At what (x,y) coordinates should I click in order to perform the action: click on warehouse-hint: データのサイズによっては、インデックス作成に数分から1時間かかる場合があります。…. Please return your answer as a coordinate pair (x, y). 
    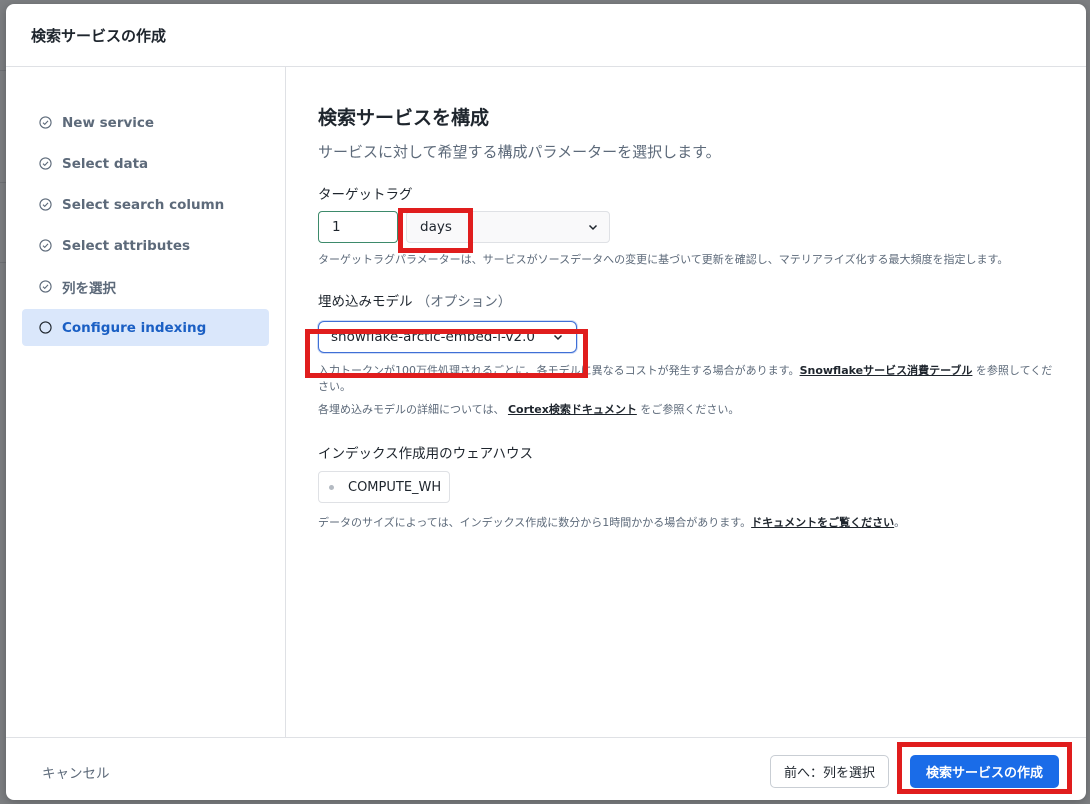
    Looking at the image, I should click on (687, 523).